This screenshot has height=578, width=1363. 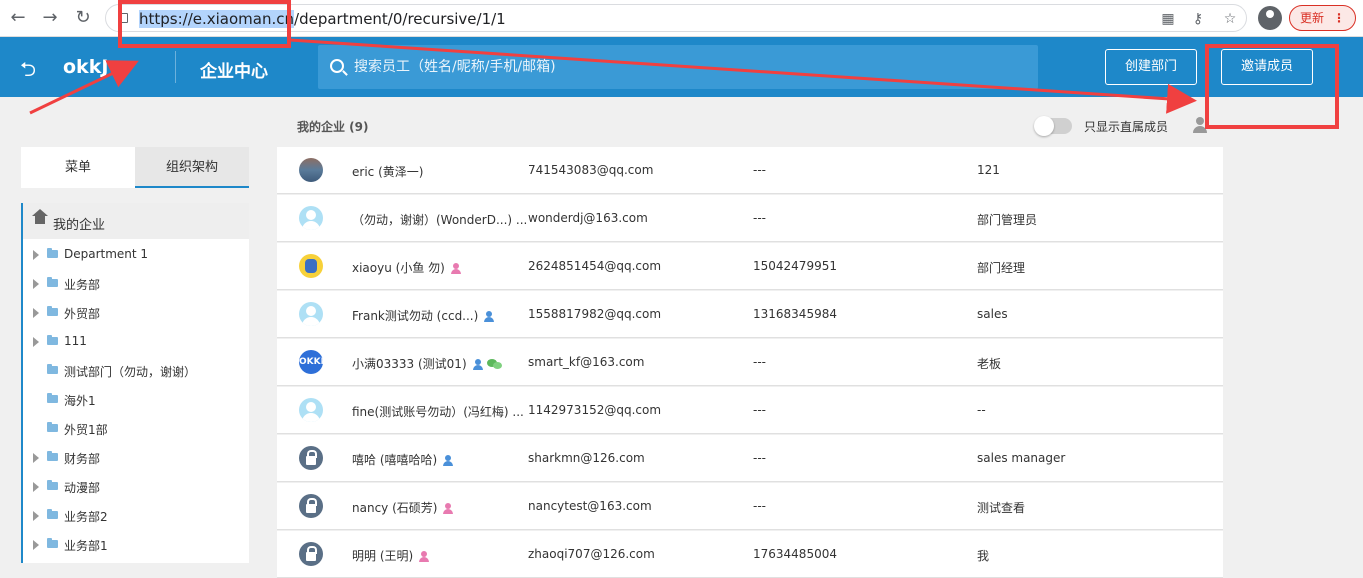 What do you see at coordinates (18, 18) in the screenshot?
I see `back-arrow-icon: ←` at bounding box center [18, 18].